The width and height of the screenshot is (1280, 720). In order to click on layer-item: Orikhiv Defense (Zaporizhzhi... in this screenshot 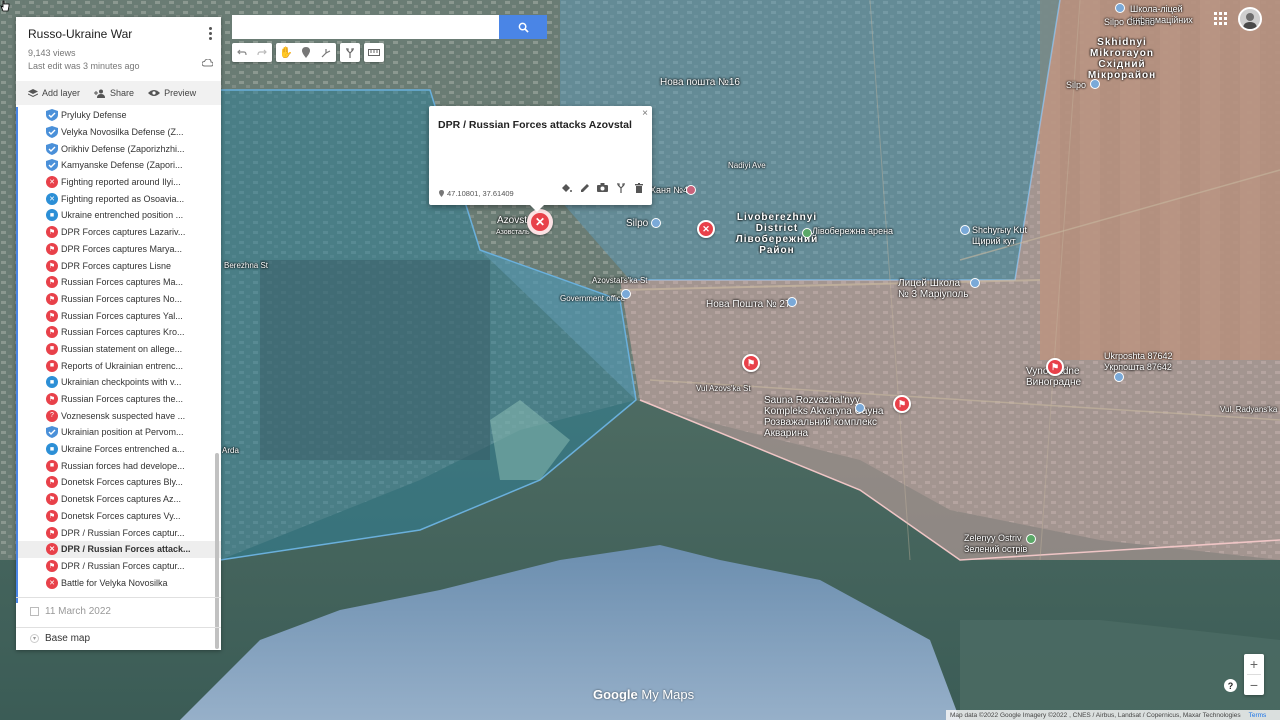, I will do `click(119, 148)`.